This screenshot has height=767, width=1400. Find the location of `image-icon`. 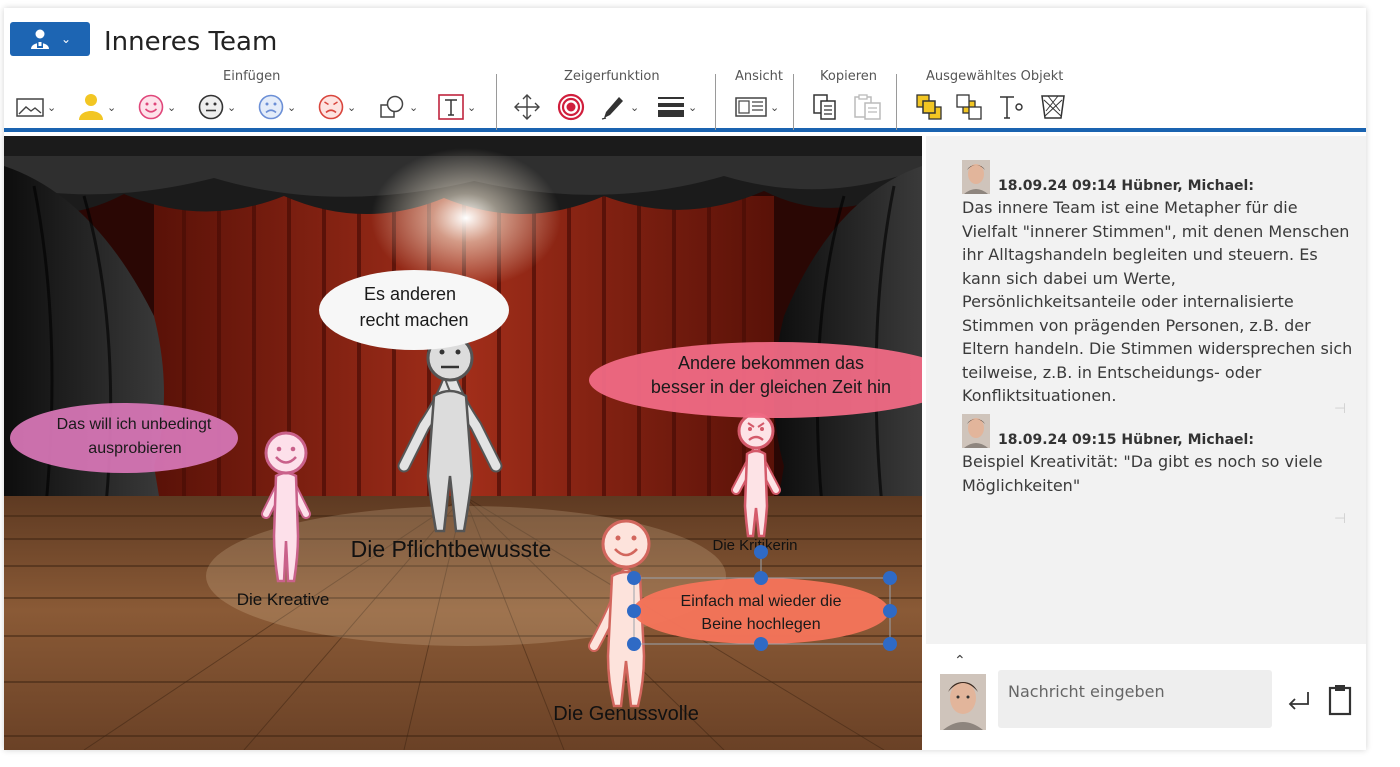

image-icon is located at coordinates (30, 107).